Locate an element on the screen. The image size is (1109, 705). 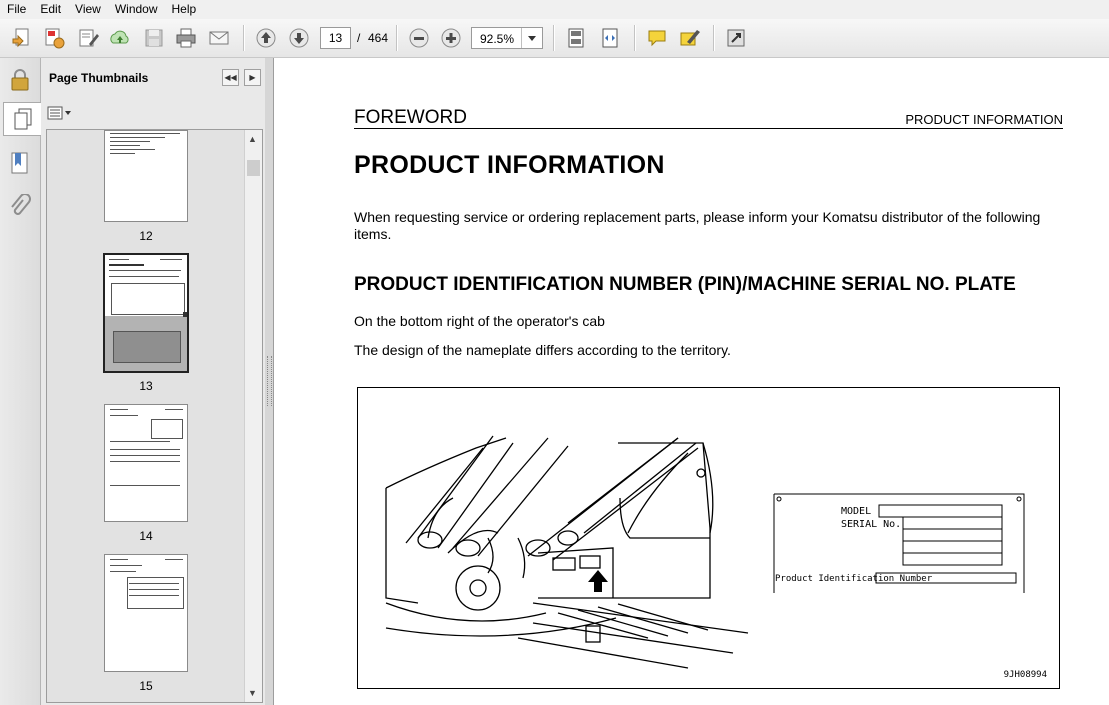
thumbnail-label-13: 13 is located at coordinates (146, 386).